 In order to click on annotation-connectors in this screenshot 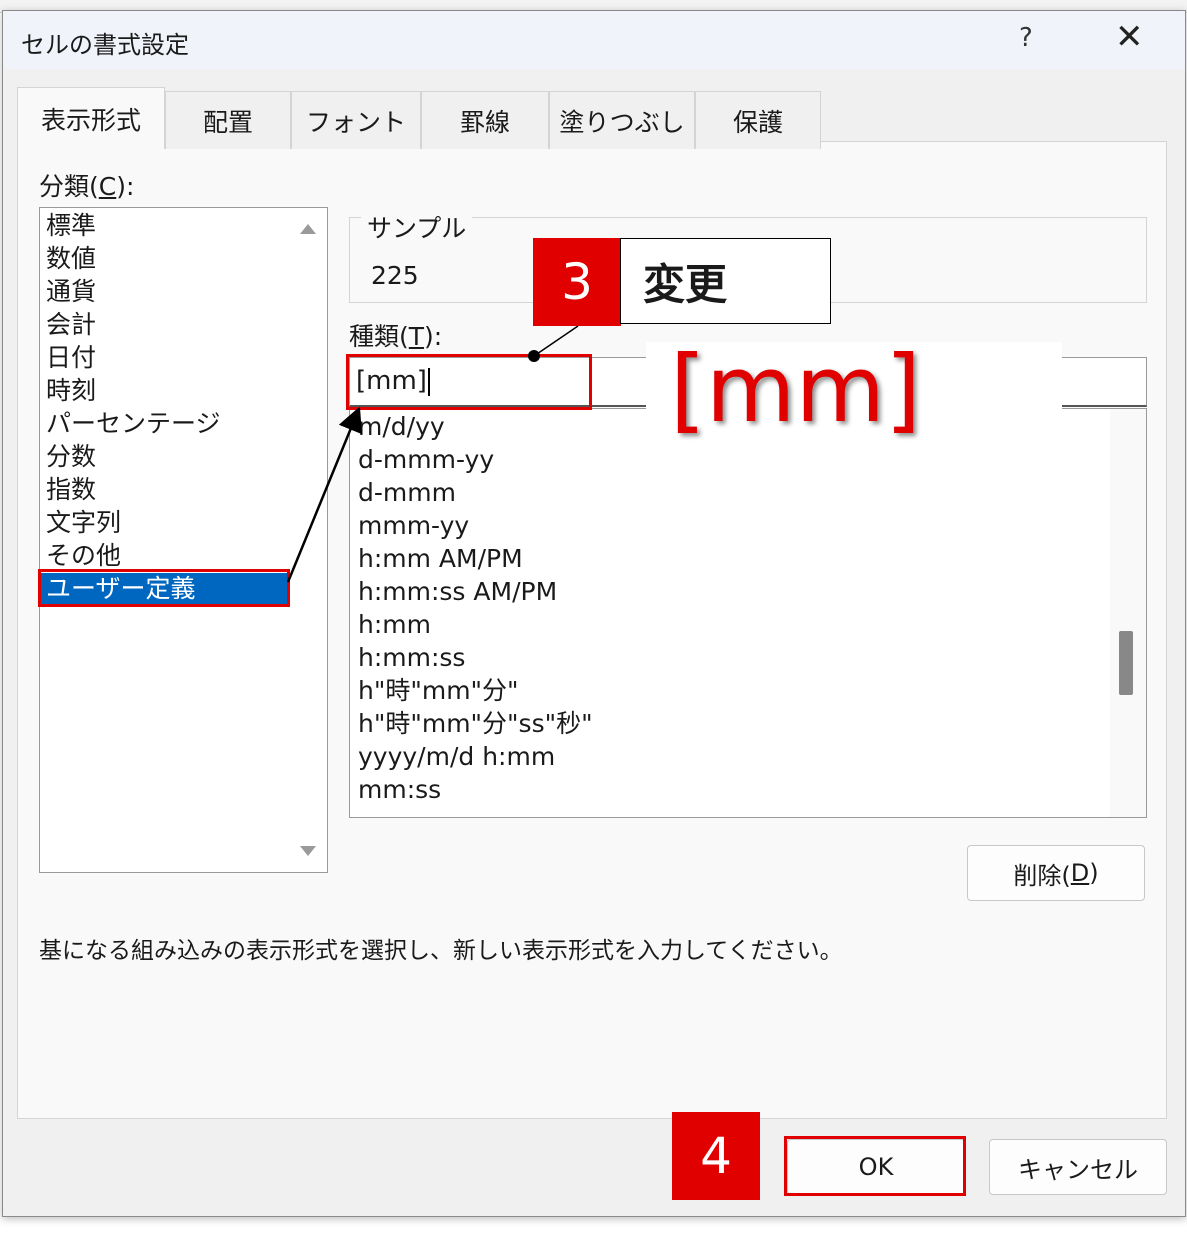, I will do `click(432, 454)`.